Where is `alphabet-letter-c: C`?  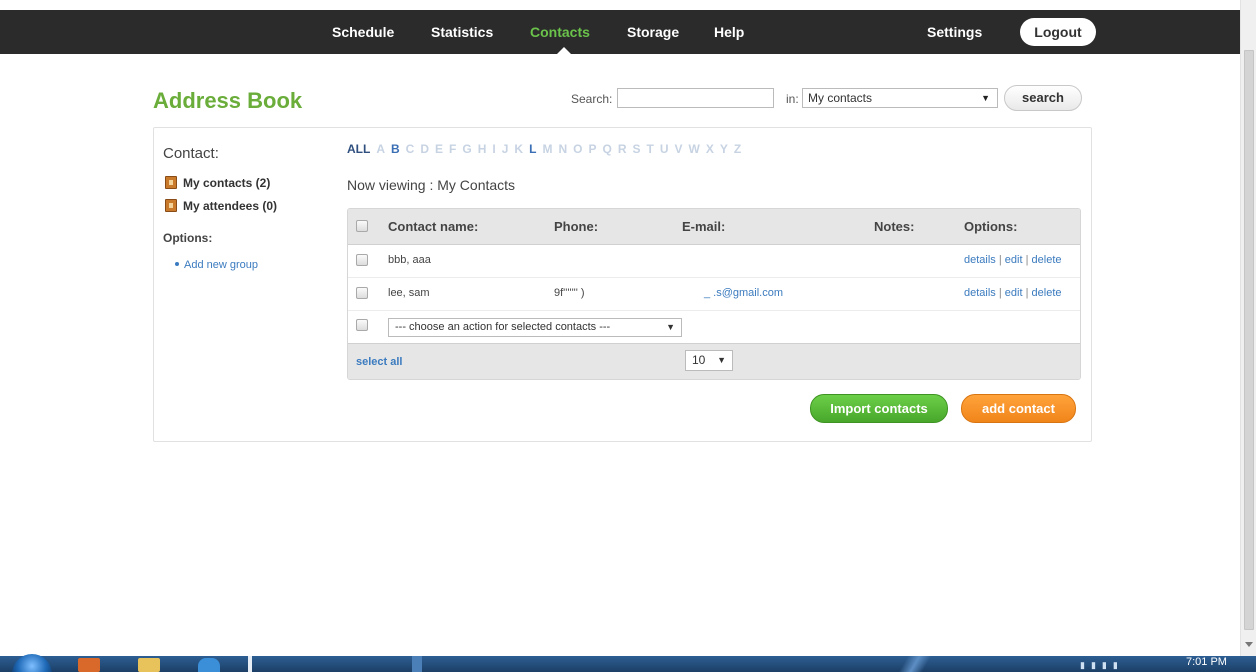
alphabet-letter-c: C is located at coordinates (410, 149).